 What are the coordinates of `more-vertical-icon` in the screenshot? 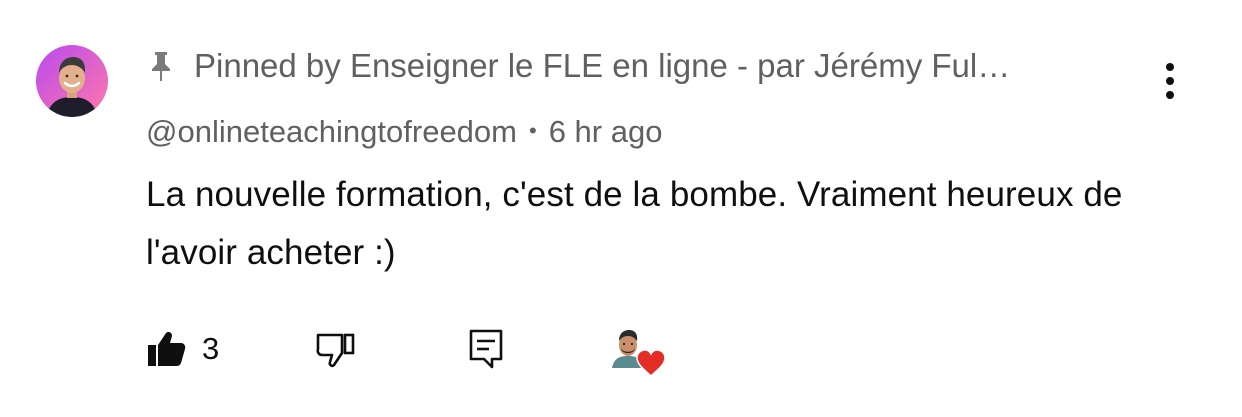 It's located at (1170, 81).